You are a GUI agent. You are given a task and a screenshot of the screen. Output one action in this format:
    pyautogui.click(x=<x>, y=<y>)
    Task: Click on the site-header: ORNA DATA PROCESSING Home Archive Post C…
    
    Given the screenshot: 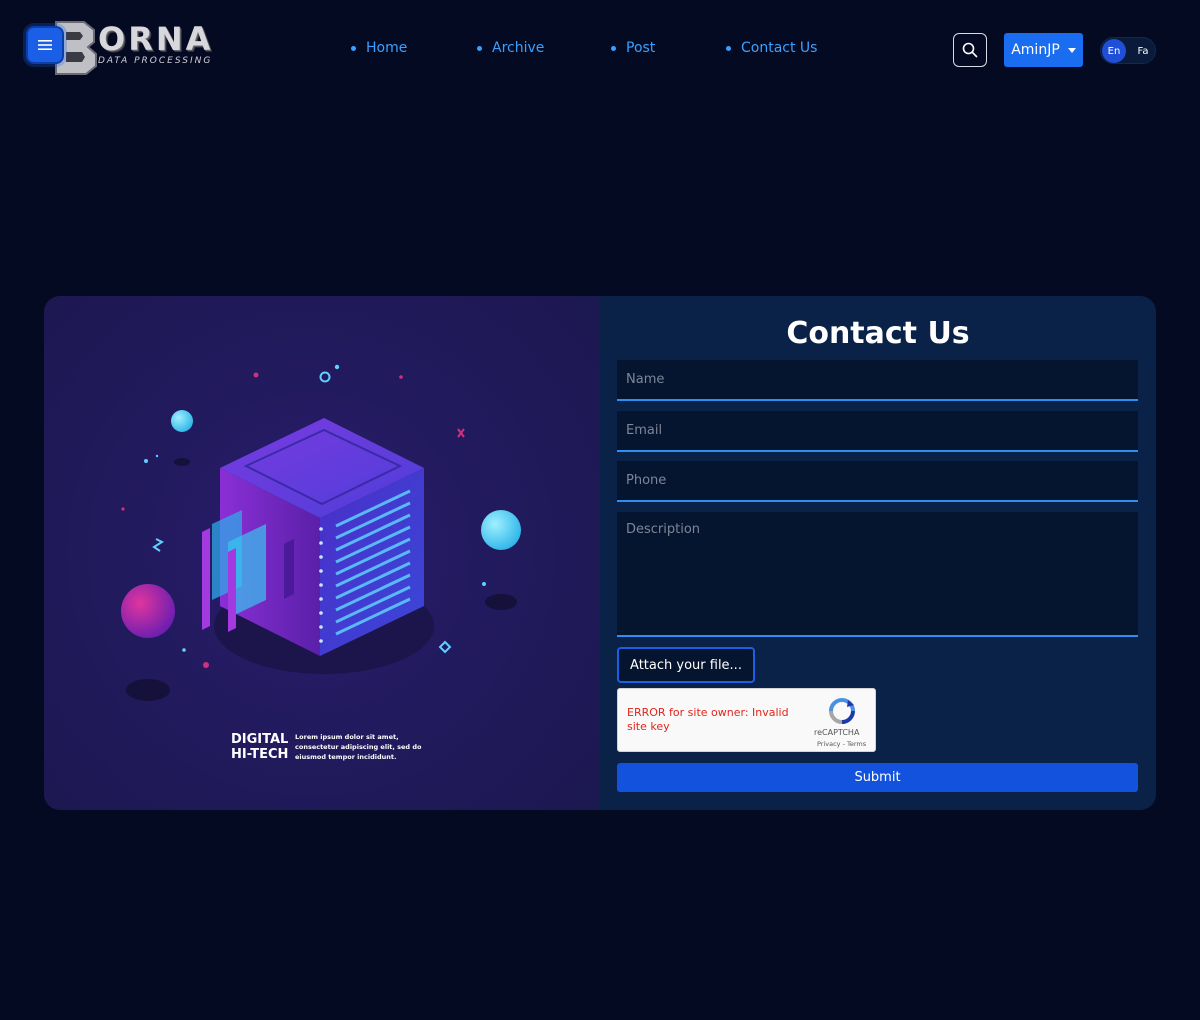 What is the action you would take?
    pyautogui.click(x=600, y=50)
    